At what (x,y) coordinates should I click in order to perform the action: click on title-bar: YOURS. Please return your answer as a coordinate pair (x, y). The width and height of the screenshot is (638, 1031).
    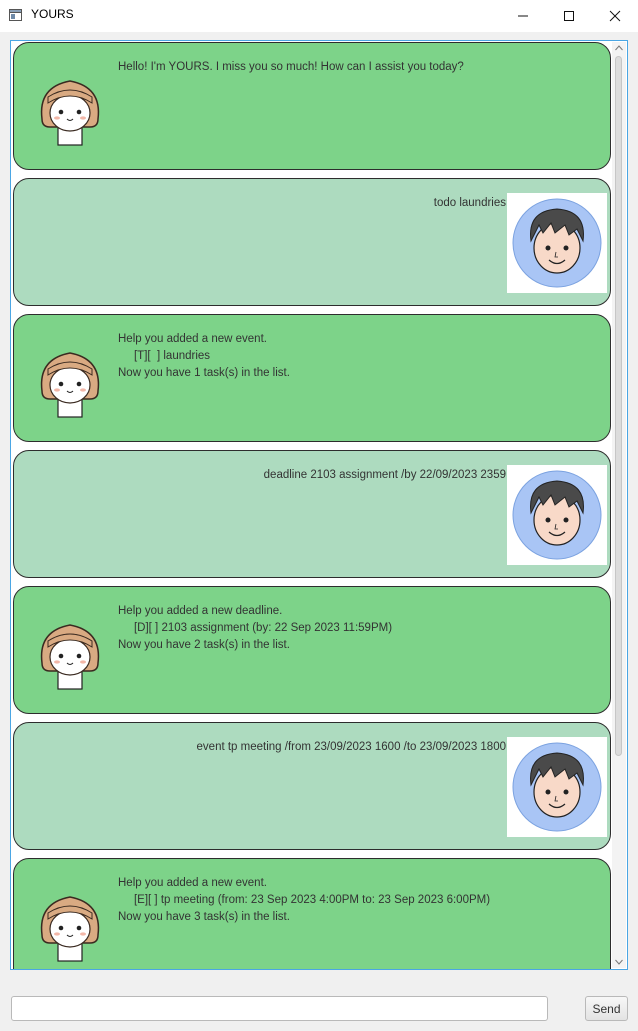
    Looking at the image, I should click on (319, 16).